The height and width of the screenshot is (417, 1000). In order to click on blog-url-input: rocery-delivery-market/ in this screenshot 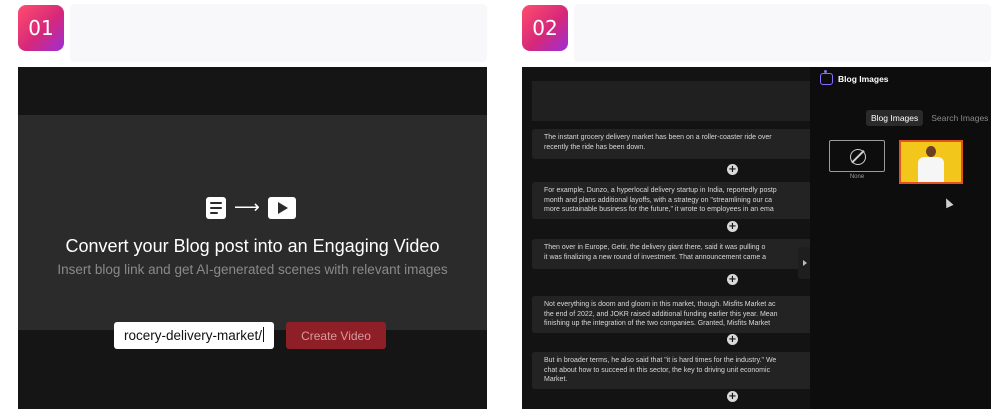, I will do `click(194, 335)`.